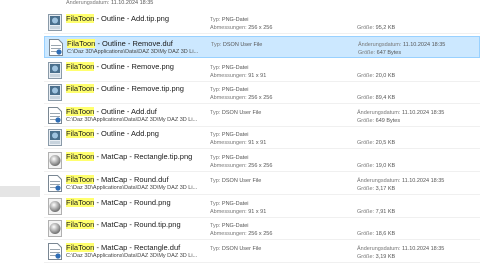 This screenshot has width=480, height=270. What do you see at coordinates (378, 121) in the screenshot?
I see `file-size: Größe: 649 Bytes` at bounding box center [378, 121].